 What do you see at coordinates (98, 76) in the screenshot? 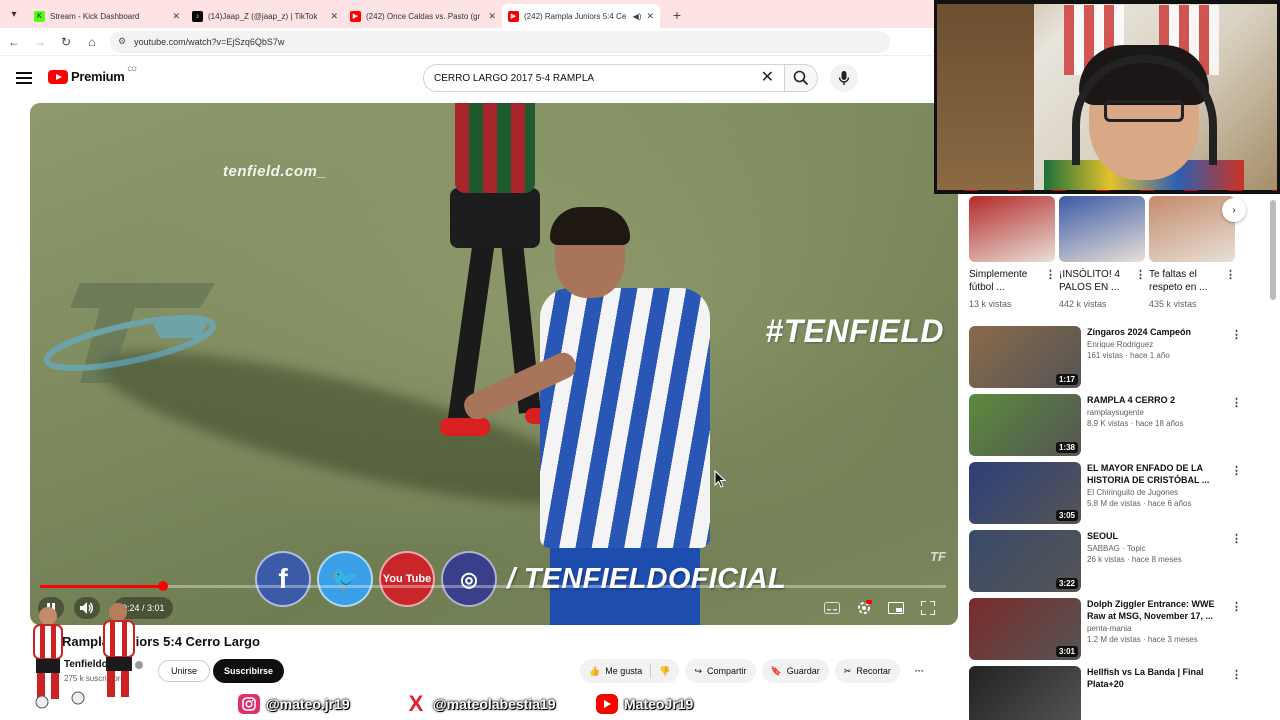
I see `logo-wordmark: Premium` at bounding box center [98, 76].